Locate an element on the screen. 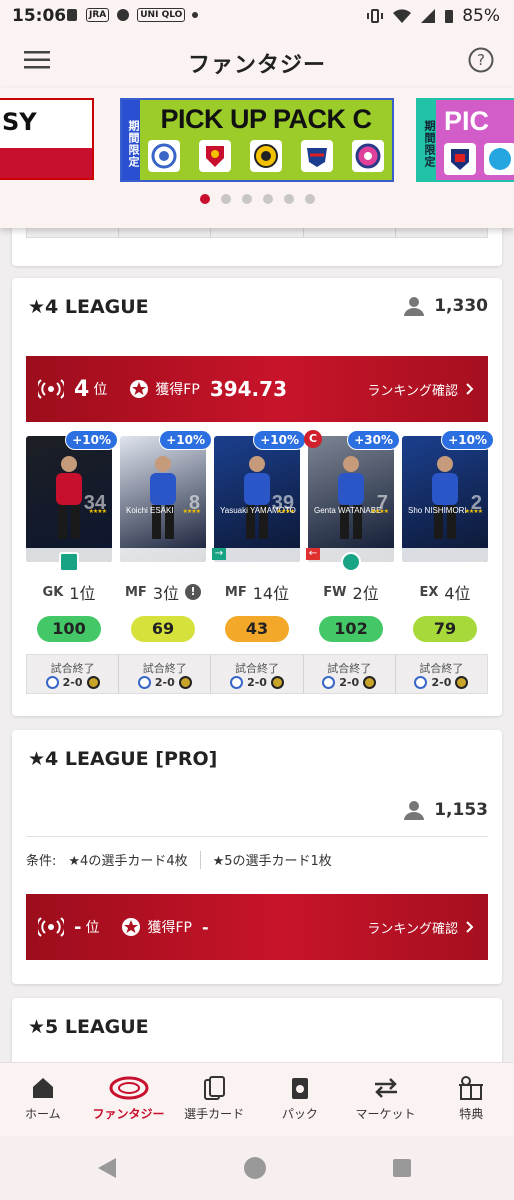 The image size is (514, 1200). banner-prev-stripe is located at coordinates (46, 163).